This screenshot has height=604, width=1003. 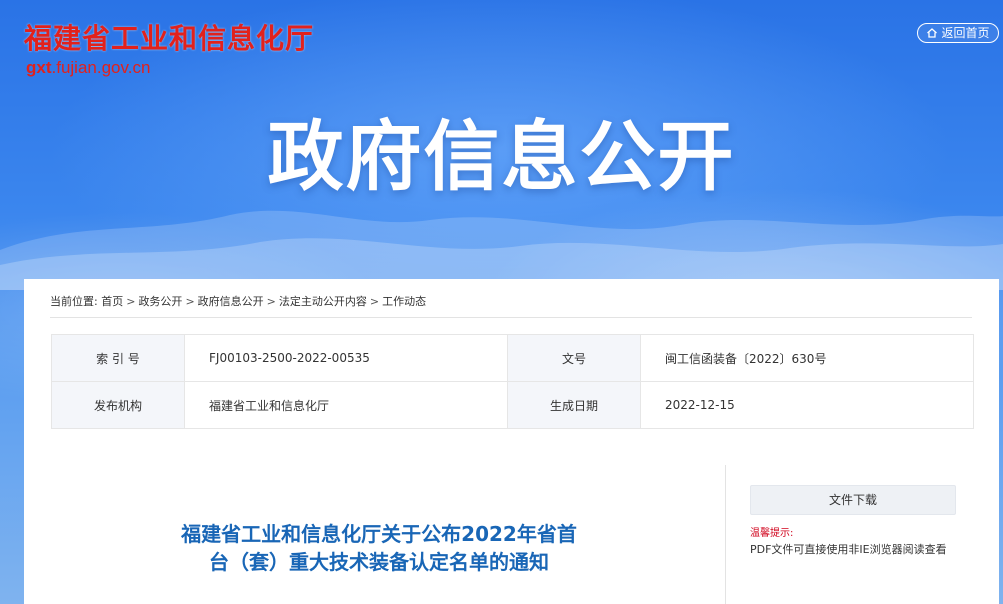 I want to click on tip-text: PDF文件可直接使用非IE浏览器阅读查看, so click(x=848, y=549).